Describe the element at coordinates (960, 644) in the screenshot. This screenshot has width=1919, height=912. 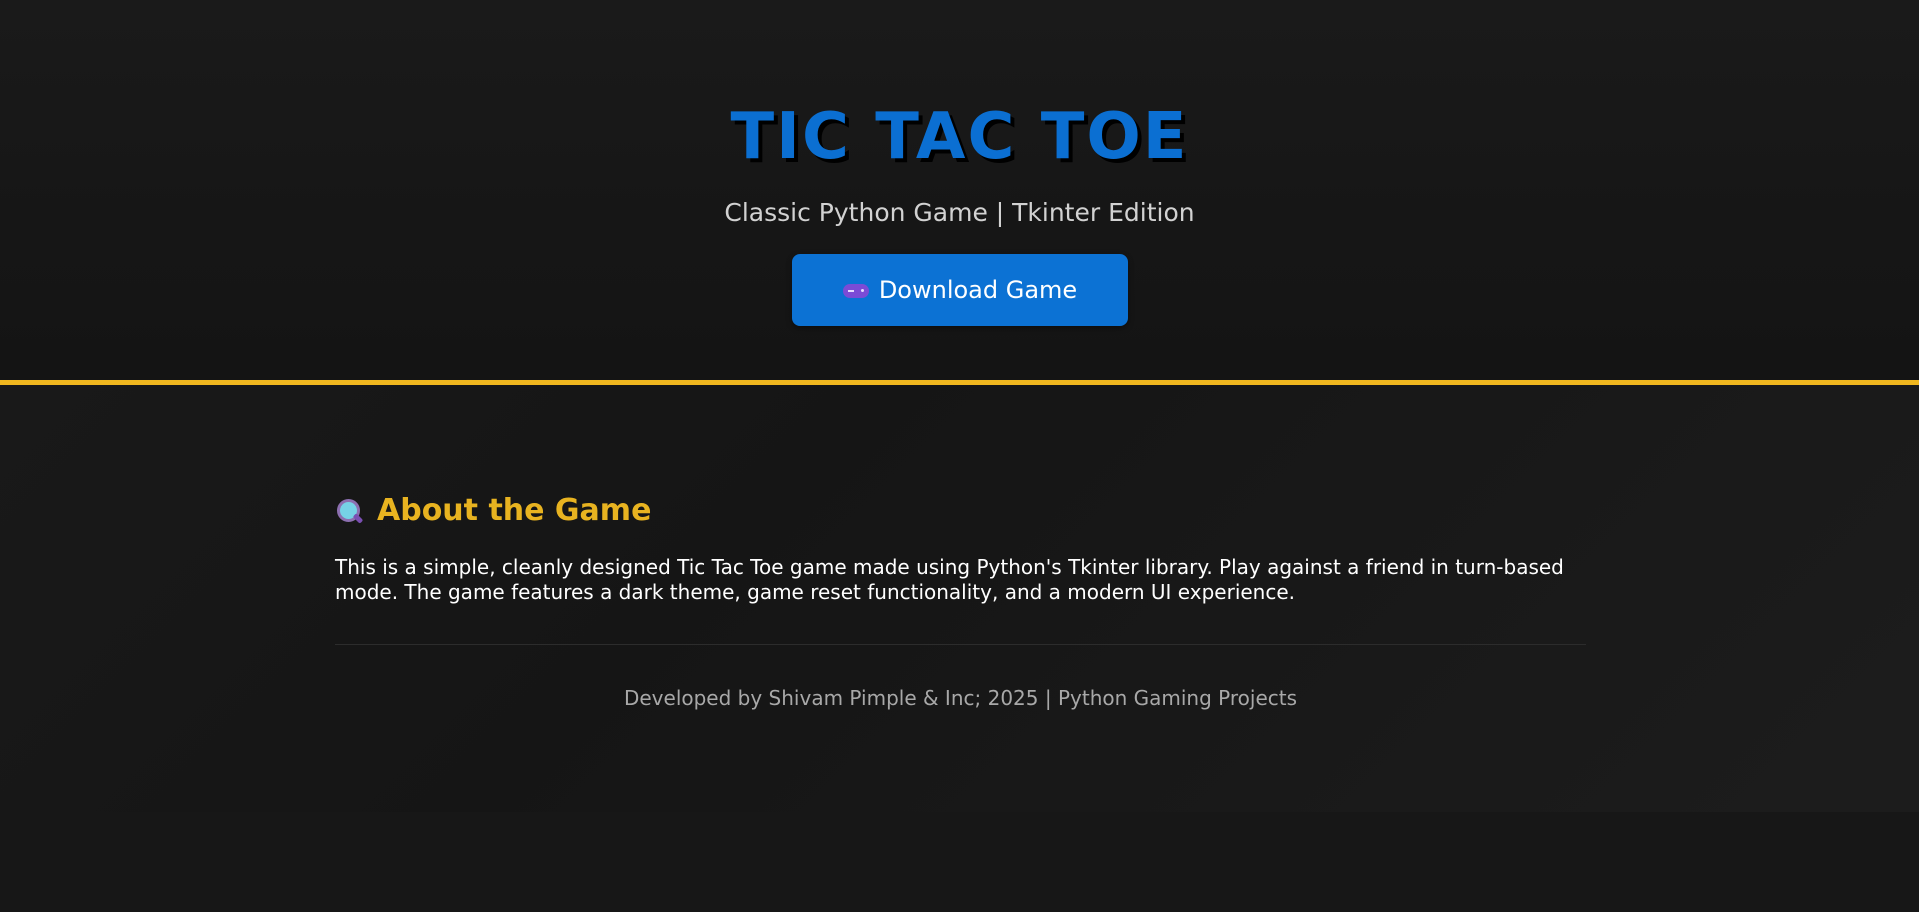
I see `divider` at that location.